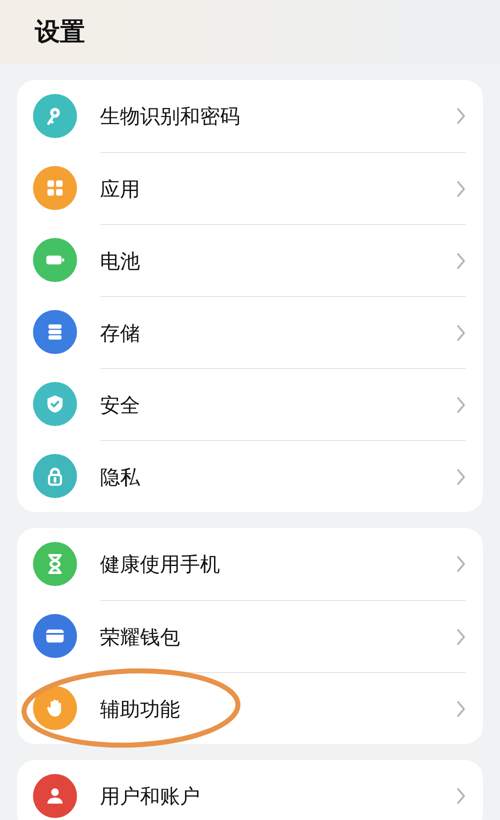  What do you see at coordinates (120, 333) in the screenshot?
I see `setting-item: 存储` at bounding box center [120, 333].